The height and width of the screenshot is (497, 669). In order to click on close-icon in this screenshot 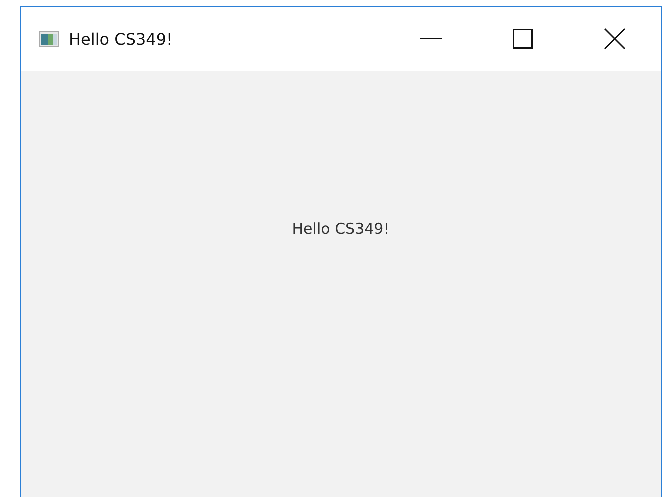, I will do `click(615, 39)`.